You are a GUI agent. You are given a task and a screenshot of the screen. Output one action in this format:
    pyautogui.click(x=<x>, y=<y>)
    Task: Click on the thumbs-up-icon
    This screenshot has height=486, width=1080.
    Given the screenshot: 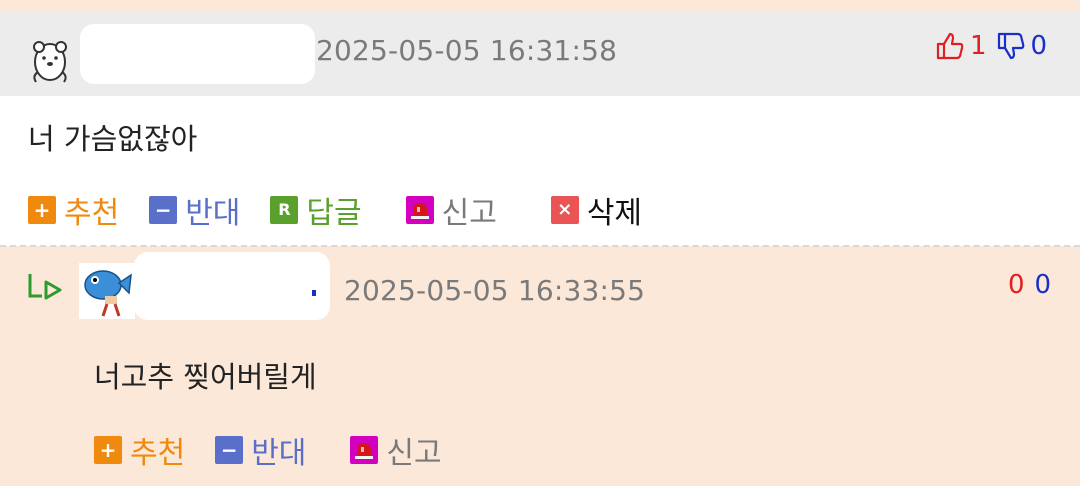 What is the action you would take?
    pyautogui.click(x=950, y=46)
    